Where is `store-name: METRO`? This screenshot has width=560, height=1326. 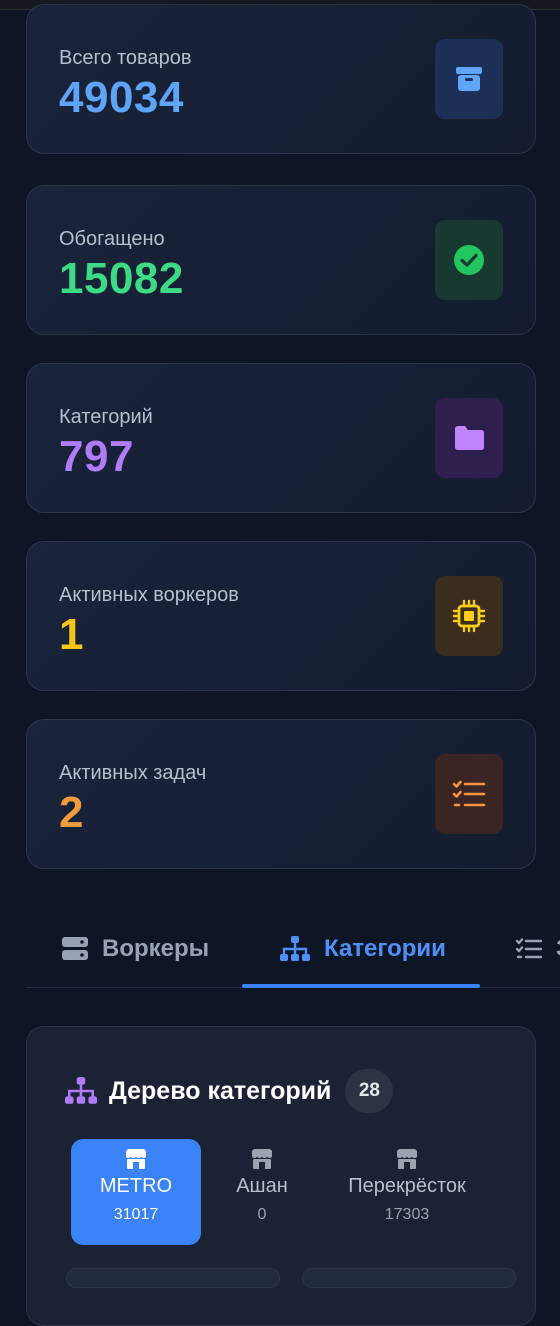 store-name: METRO is located at coordinates (136, 1186).